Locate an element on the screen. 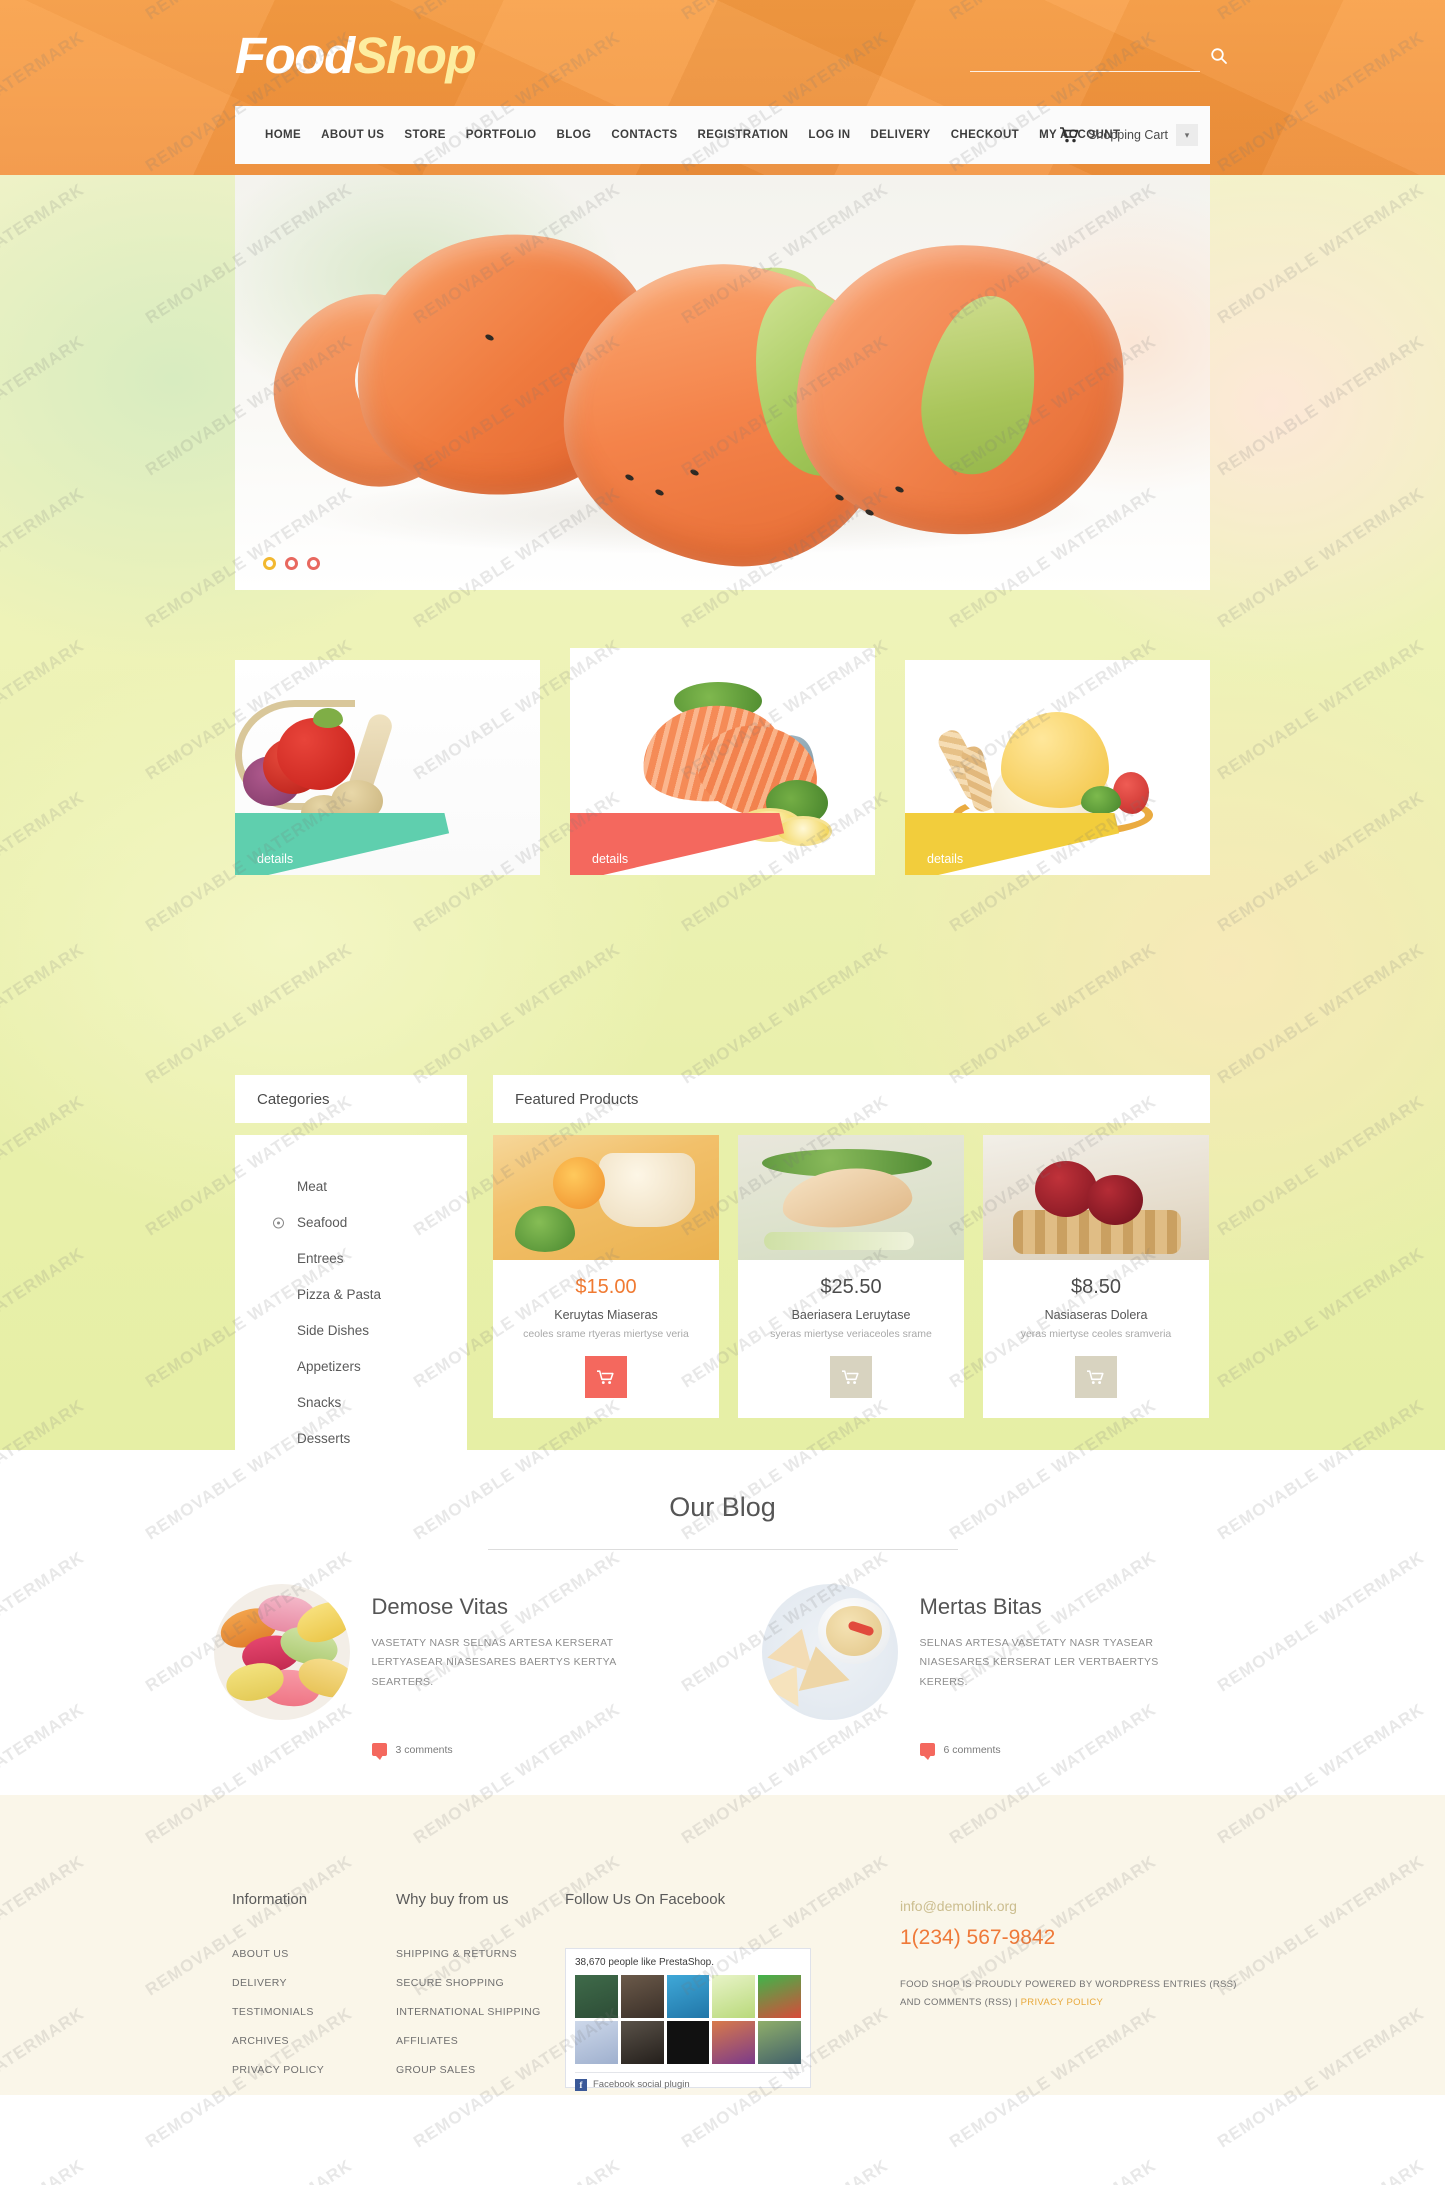  vegetables-details-ribbon: details is located at coordinates (387, 844).